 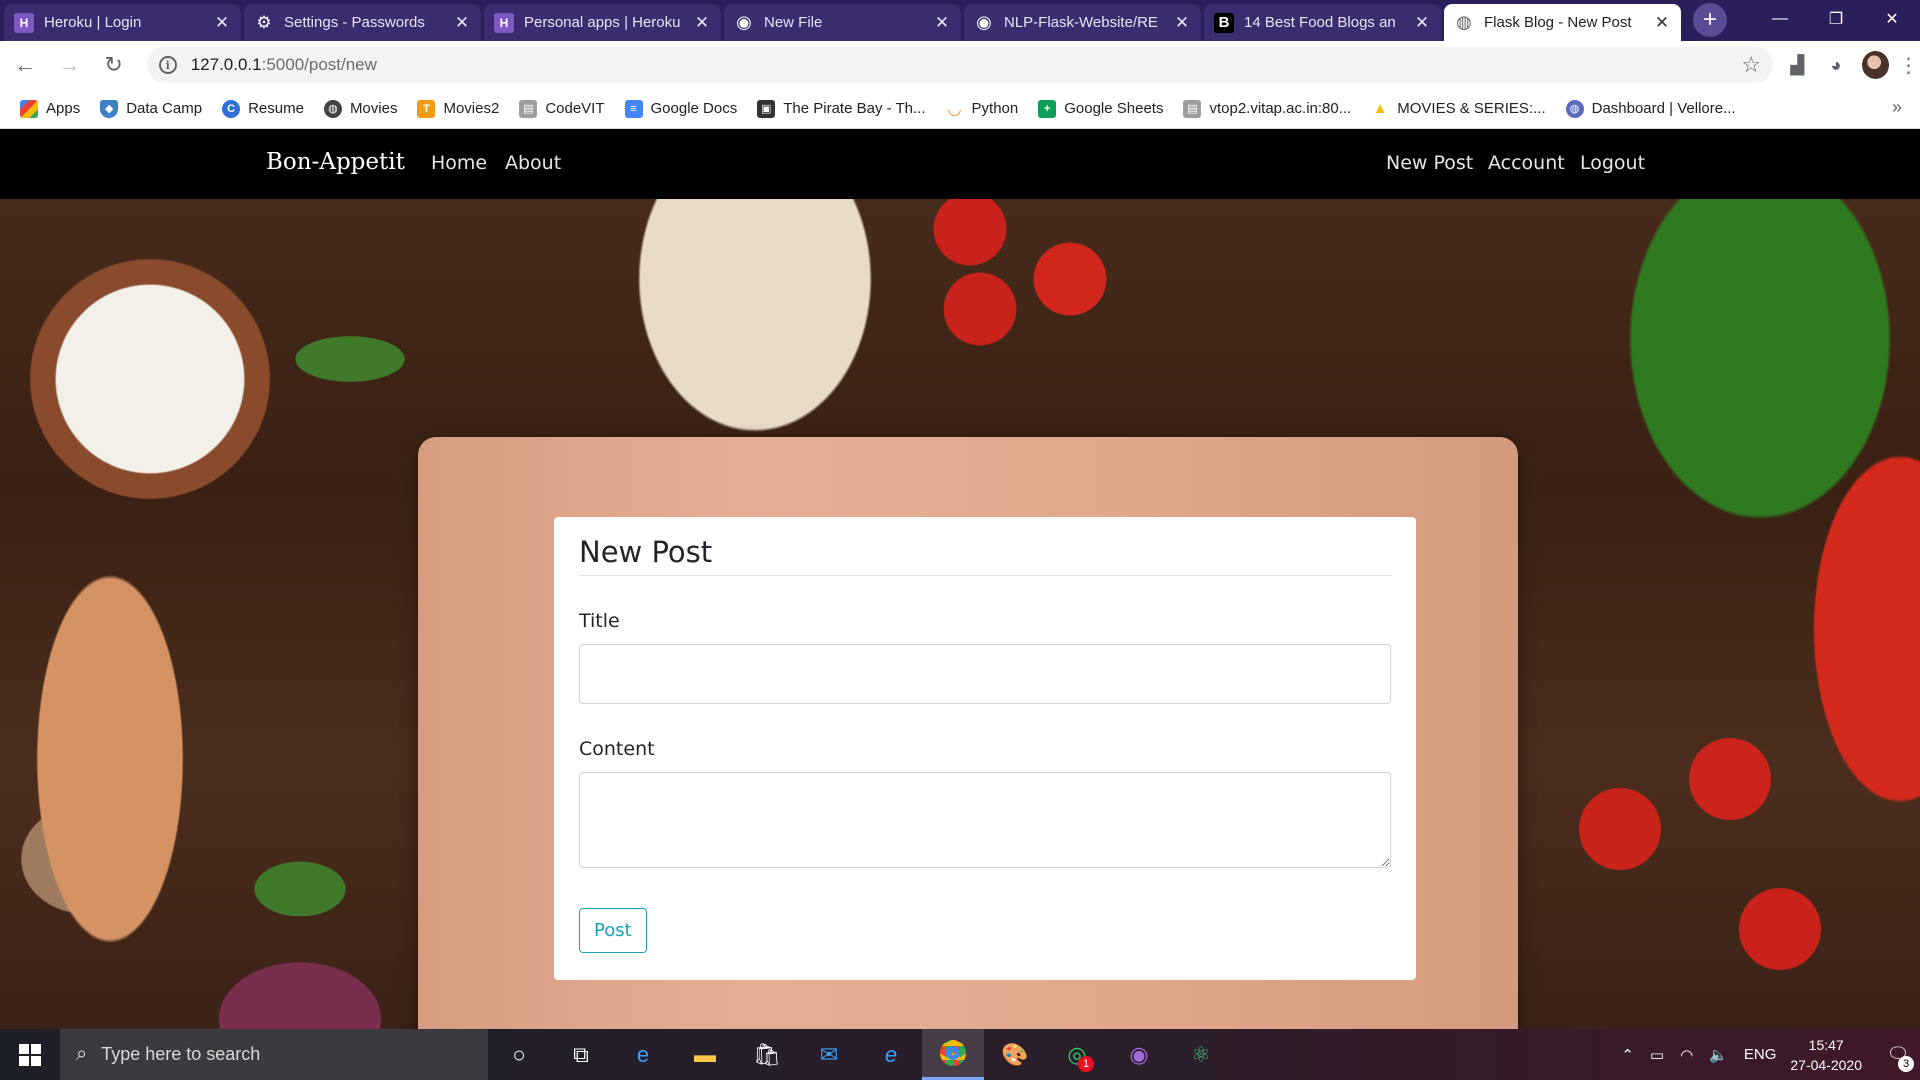 What do you see at coordinates (1718, 1055) in the screenshot?
I see `volume-icon: 🔈` at bounding box center [1718, 1055].